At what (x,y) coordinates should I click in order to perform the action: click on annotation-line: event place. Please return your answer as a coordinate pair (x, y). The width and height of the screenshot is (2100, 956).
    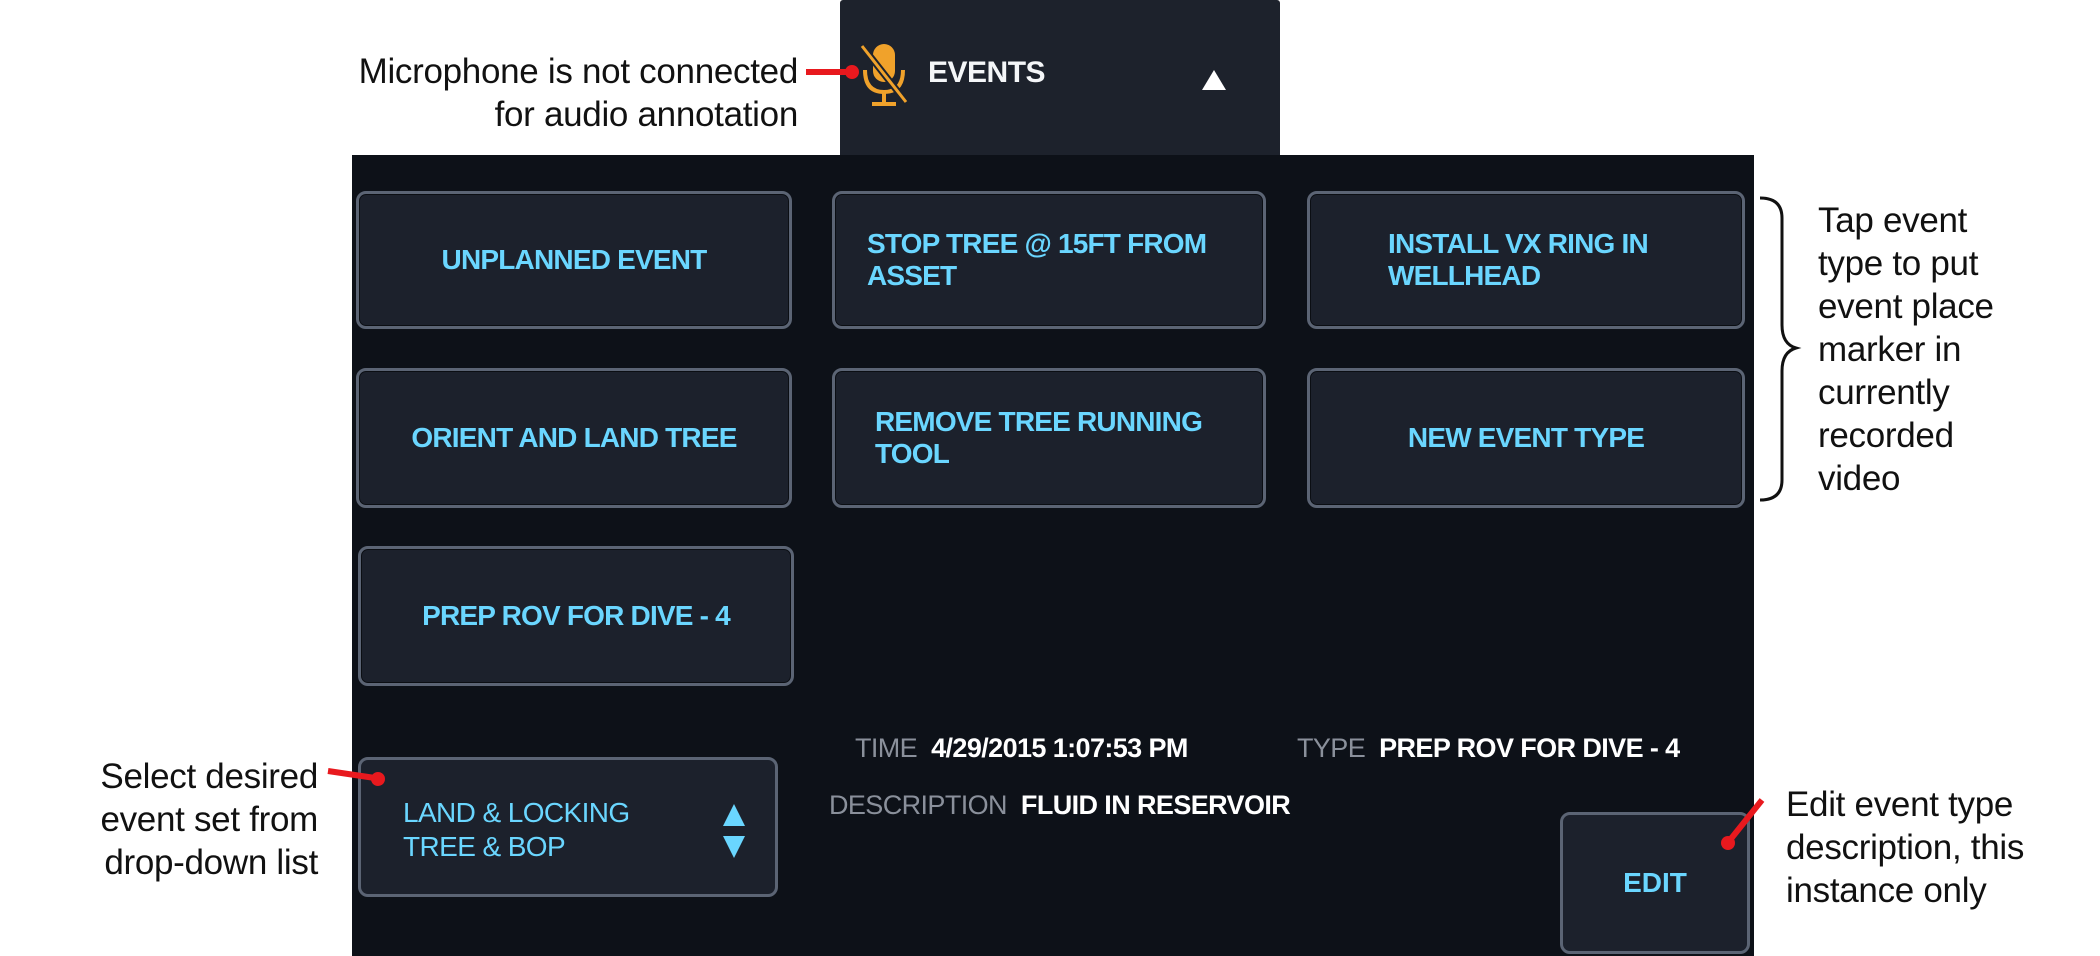
    Looking at the image, I should click on (1906, 306).